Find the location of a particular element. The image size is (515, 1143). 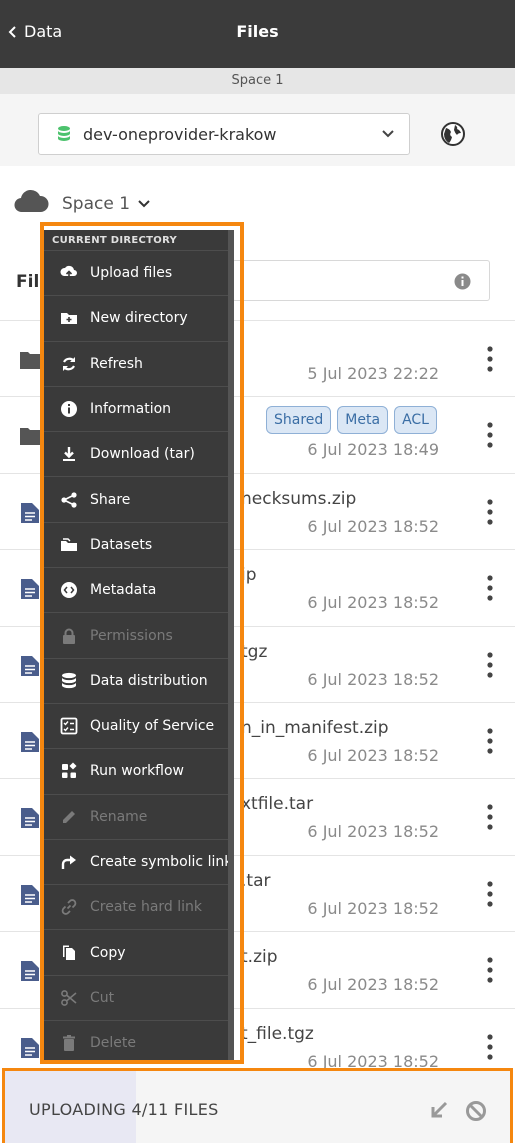

menu-item-label: Download (tar) is located at coordinates (142, 454).